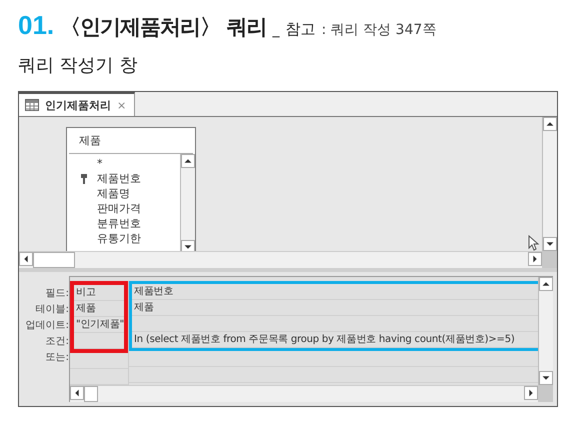 The height and width of the screenshot is (421, 584). Describe the element at coordinates (99, 293) in the screenshot. I see `grid-cell: 비고` at that location.